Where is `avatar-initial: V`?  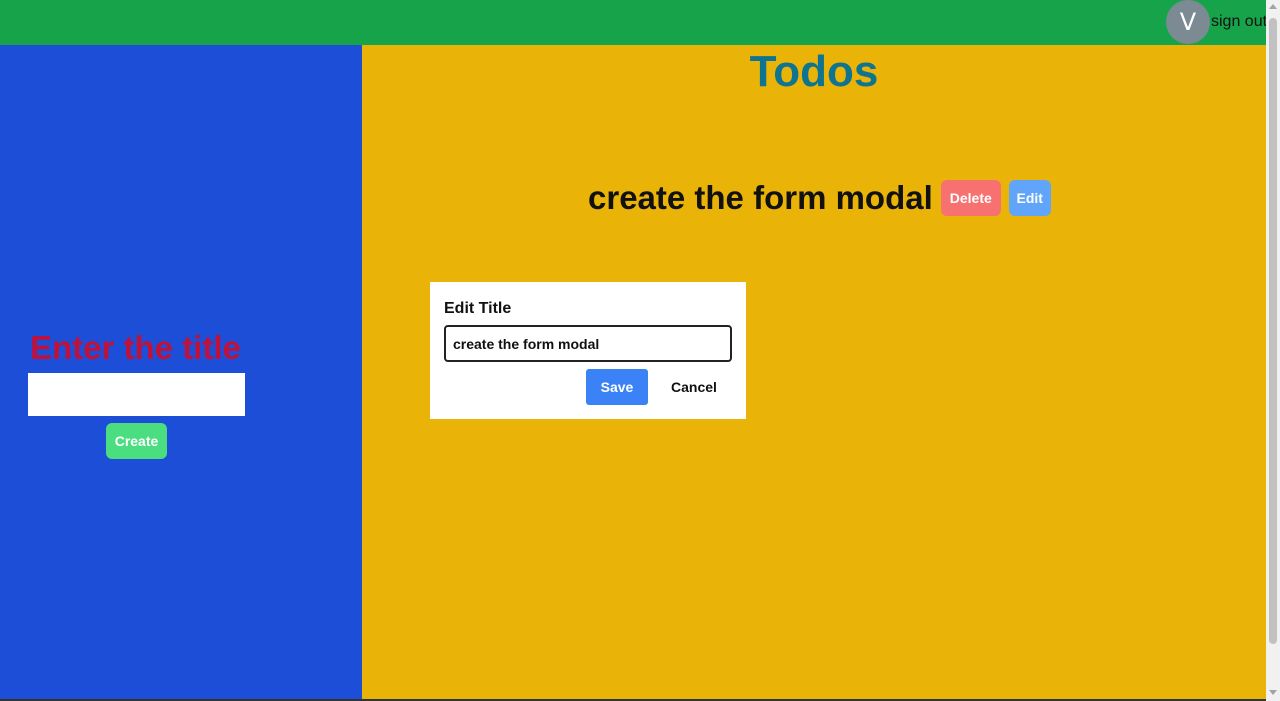 avatar-initial: V is located at coordinates (1188, 22).